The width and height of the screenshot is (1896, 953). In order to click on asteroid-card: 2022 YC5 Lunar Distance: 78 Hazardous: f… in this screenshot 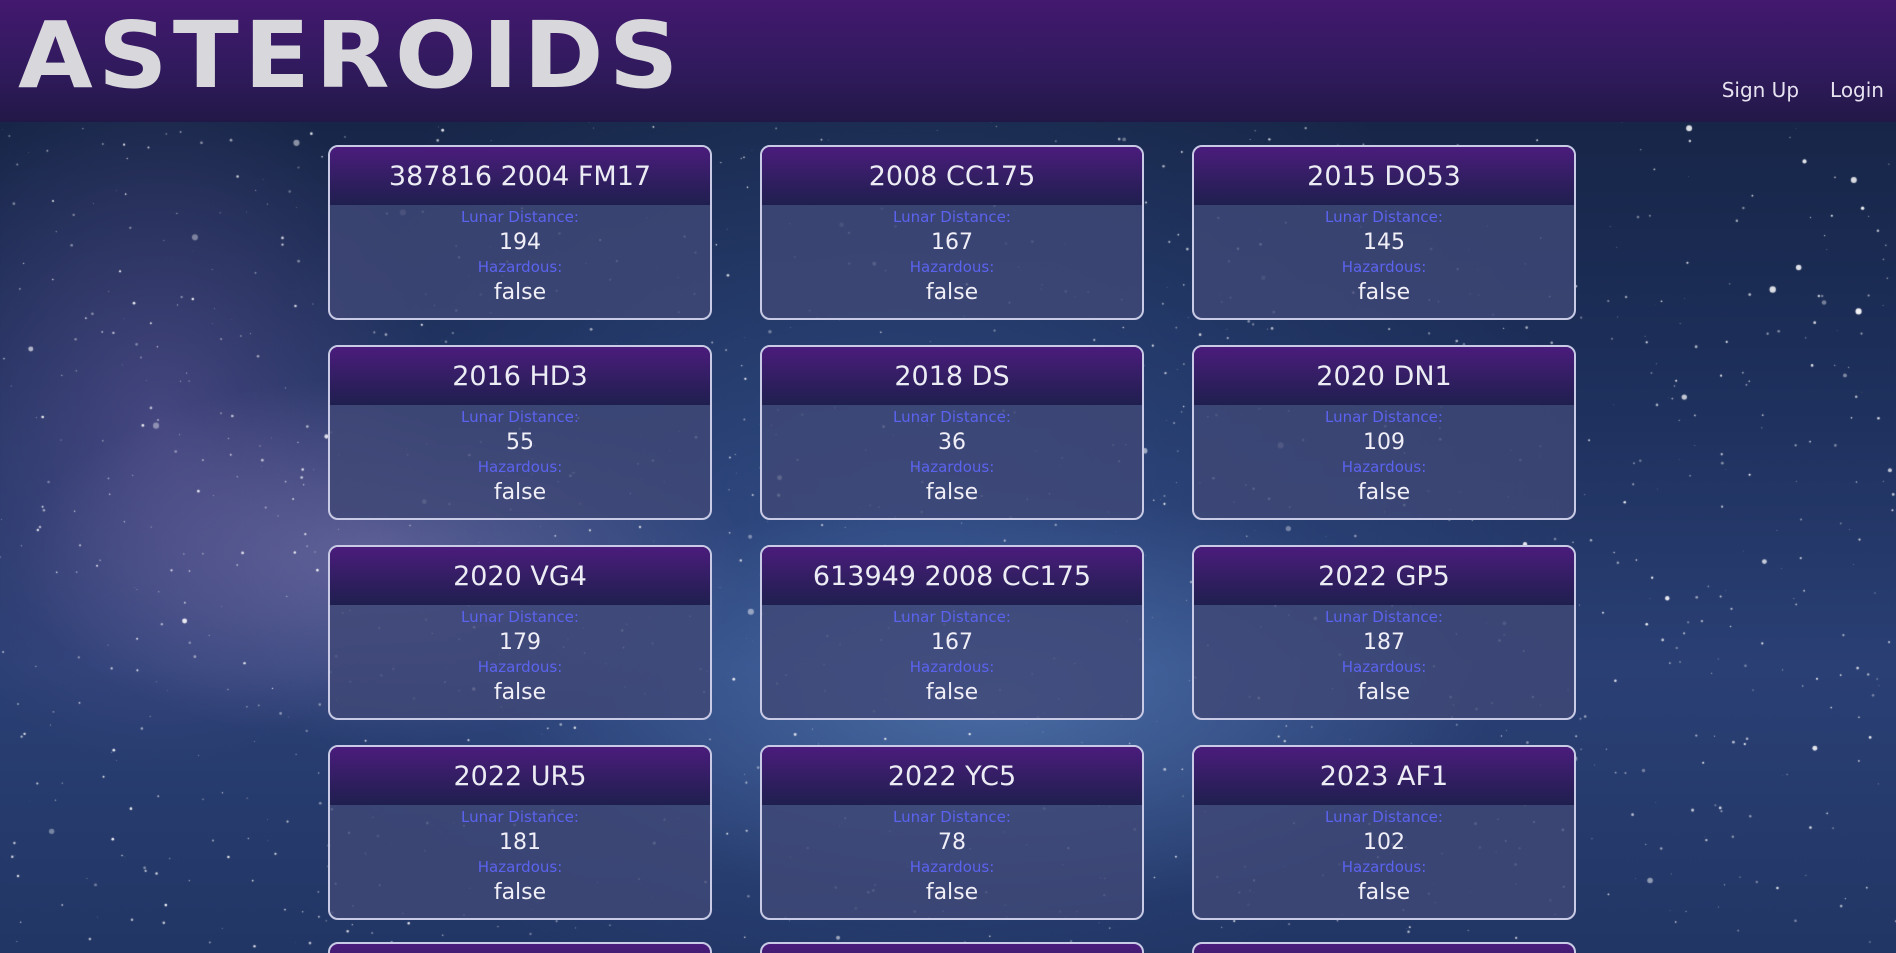, I will do `click(952, 832)`.